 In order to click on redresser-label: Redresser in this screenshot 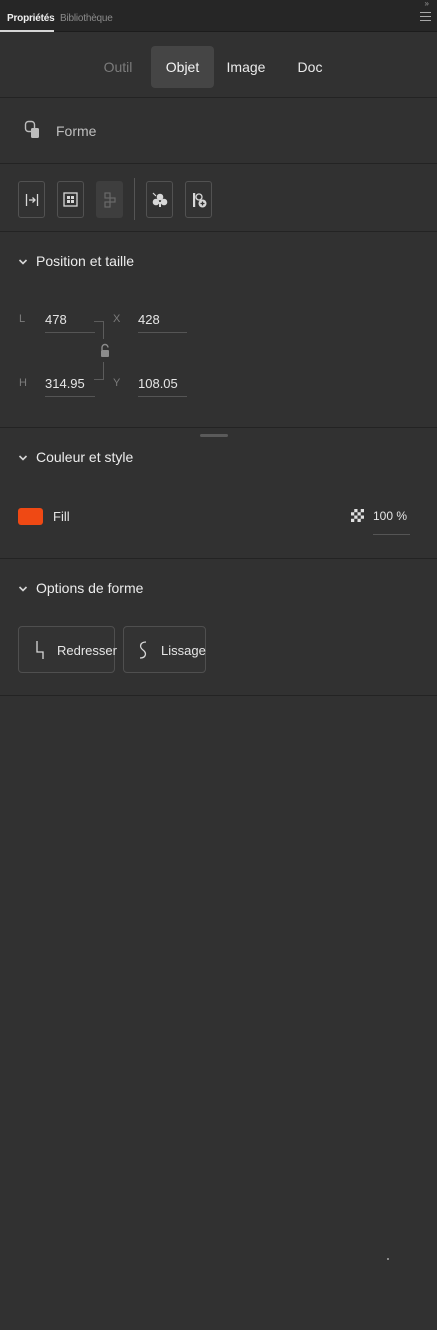, I will do `click(87, 650)`.